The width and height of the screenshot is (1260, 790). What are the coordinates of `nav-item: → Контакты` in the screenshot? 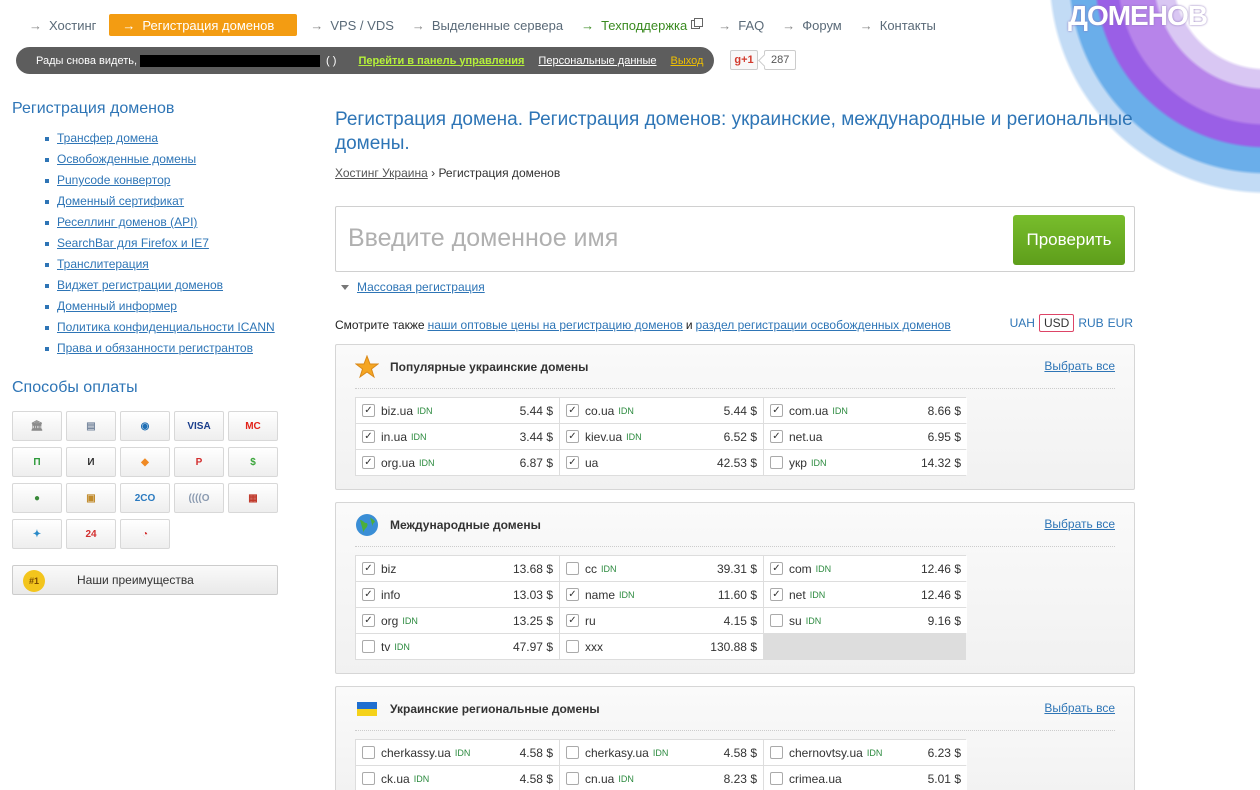 It's located at (898, 25).